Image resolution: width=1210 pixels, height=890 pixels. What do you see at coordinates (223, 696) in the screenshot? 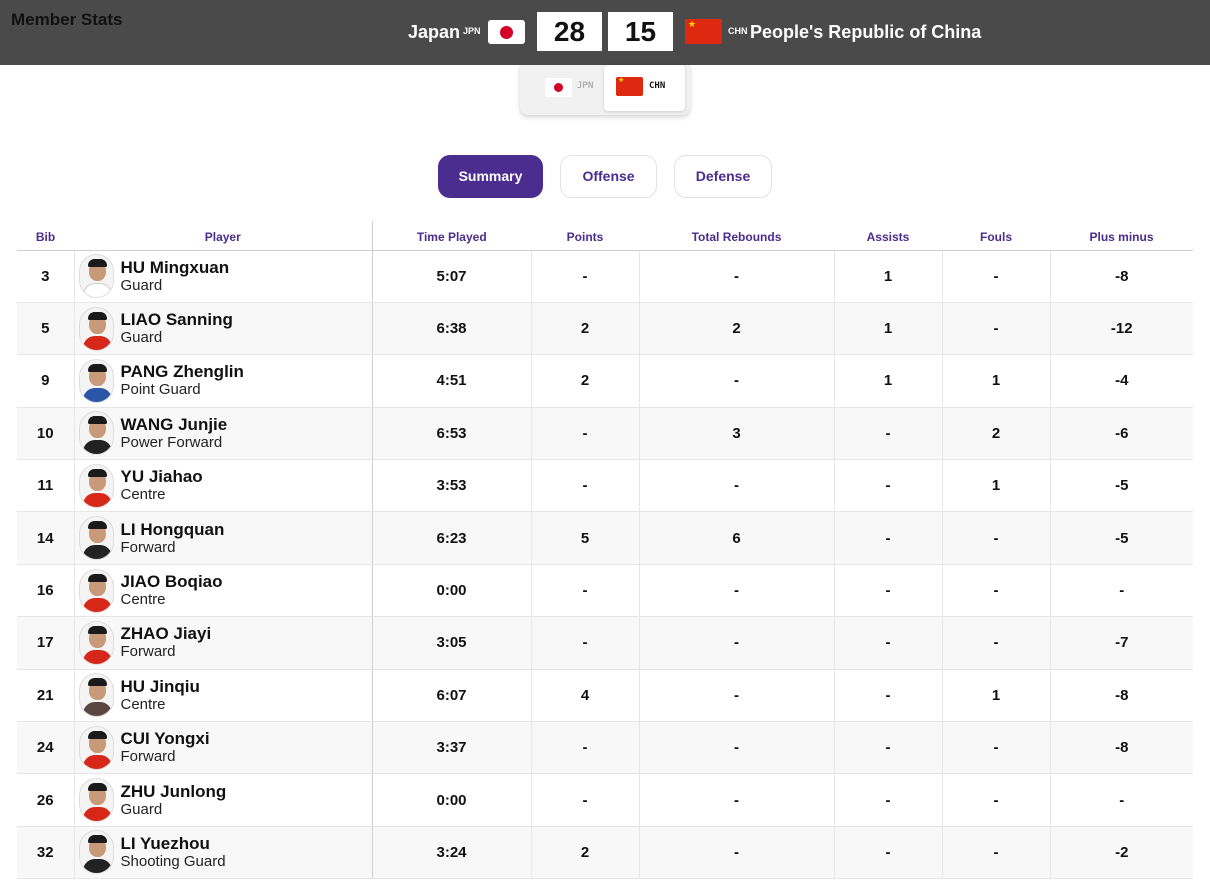
I see `player-cell: HU Jinqiu Centre` at bounding box center [223, 696].